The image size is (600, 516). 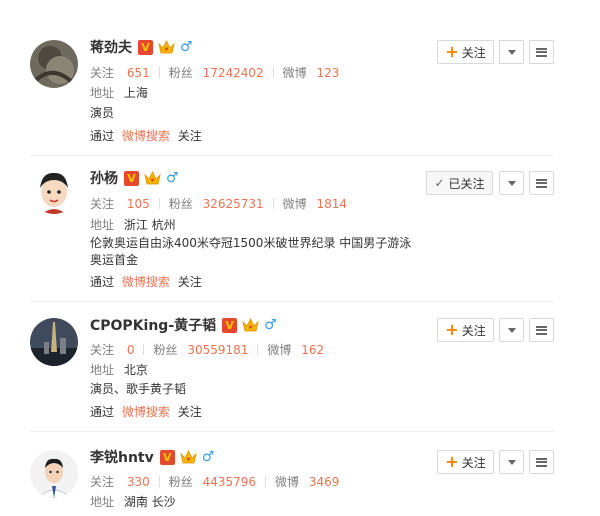 What do you see at coordinates (324, 482) in the screenshot?
I see `weibo-count: 3469` at bounding box center [324, 482].